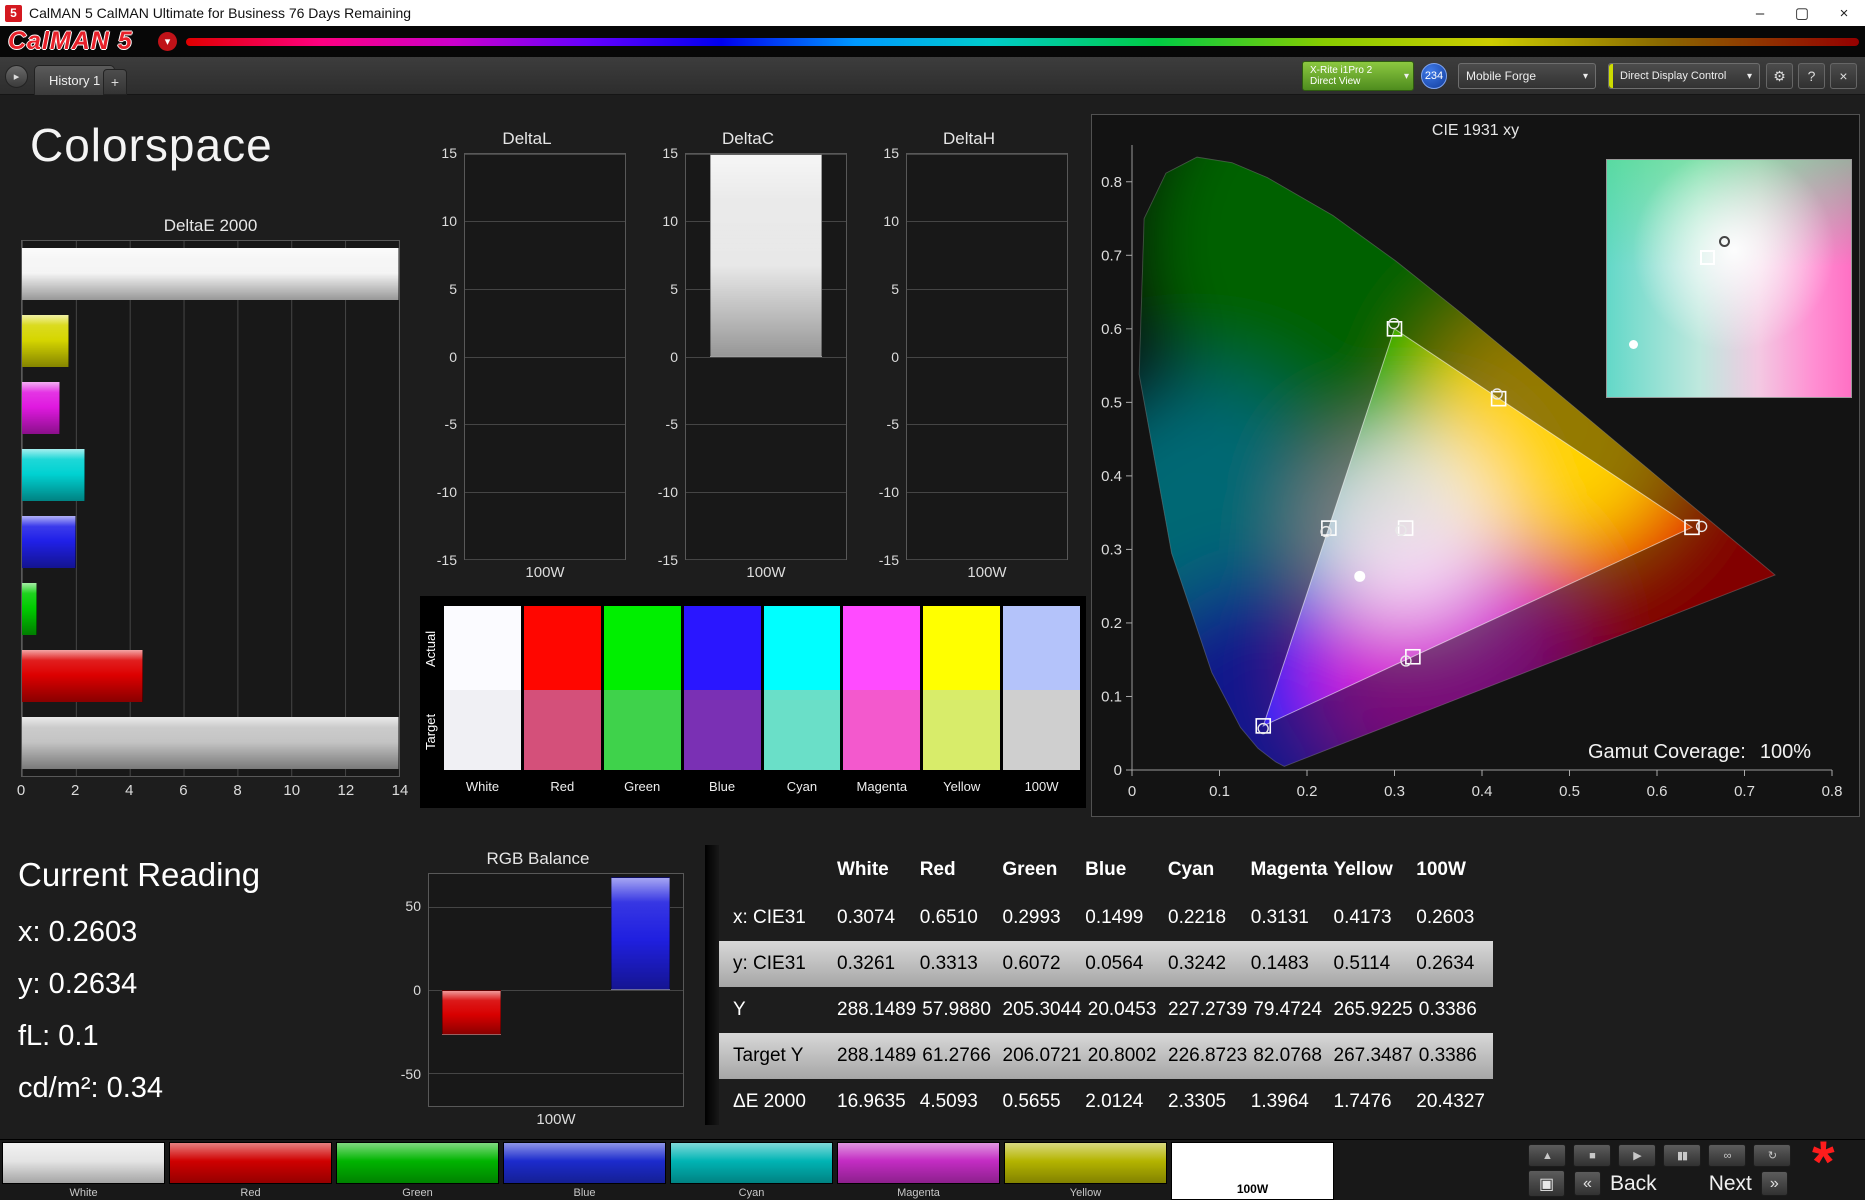  Describe the element at coordinates (1335, 81) in the screenshot. I see `meter-mode: Direct View` at that location.